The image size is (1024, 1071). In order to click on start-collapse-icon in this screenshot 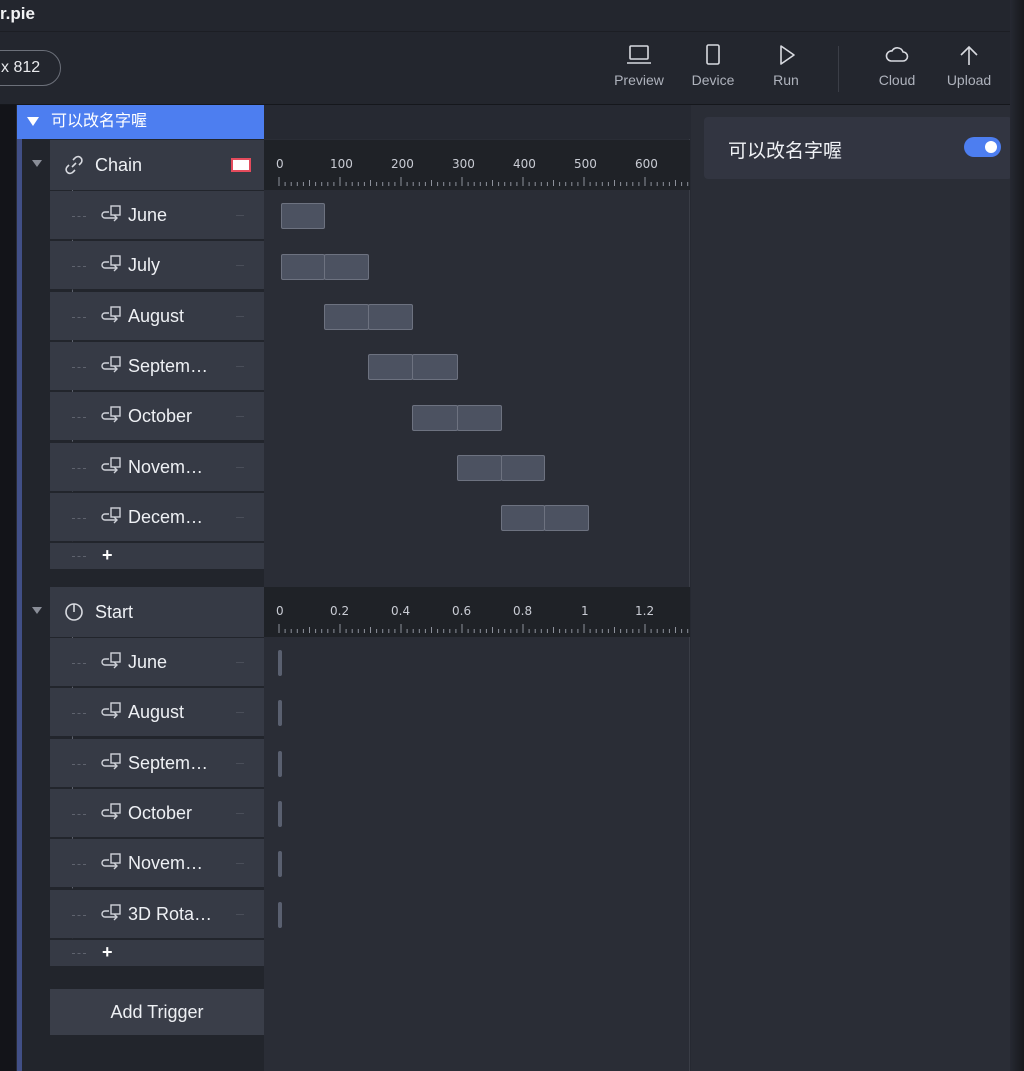, I will do `click(37, 610)`.